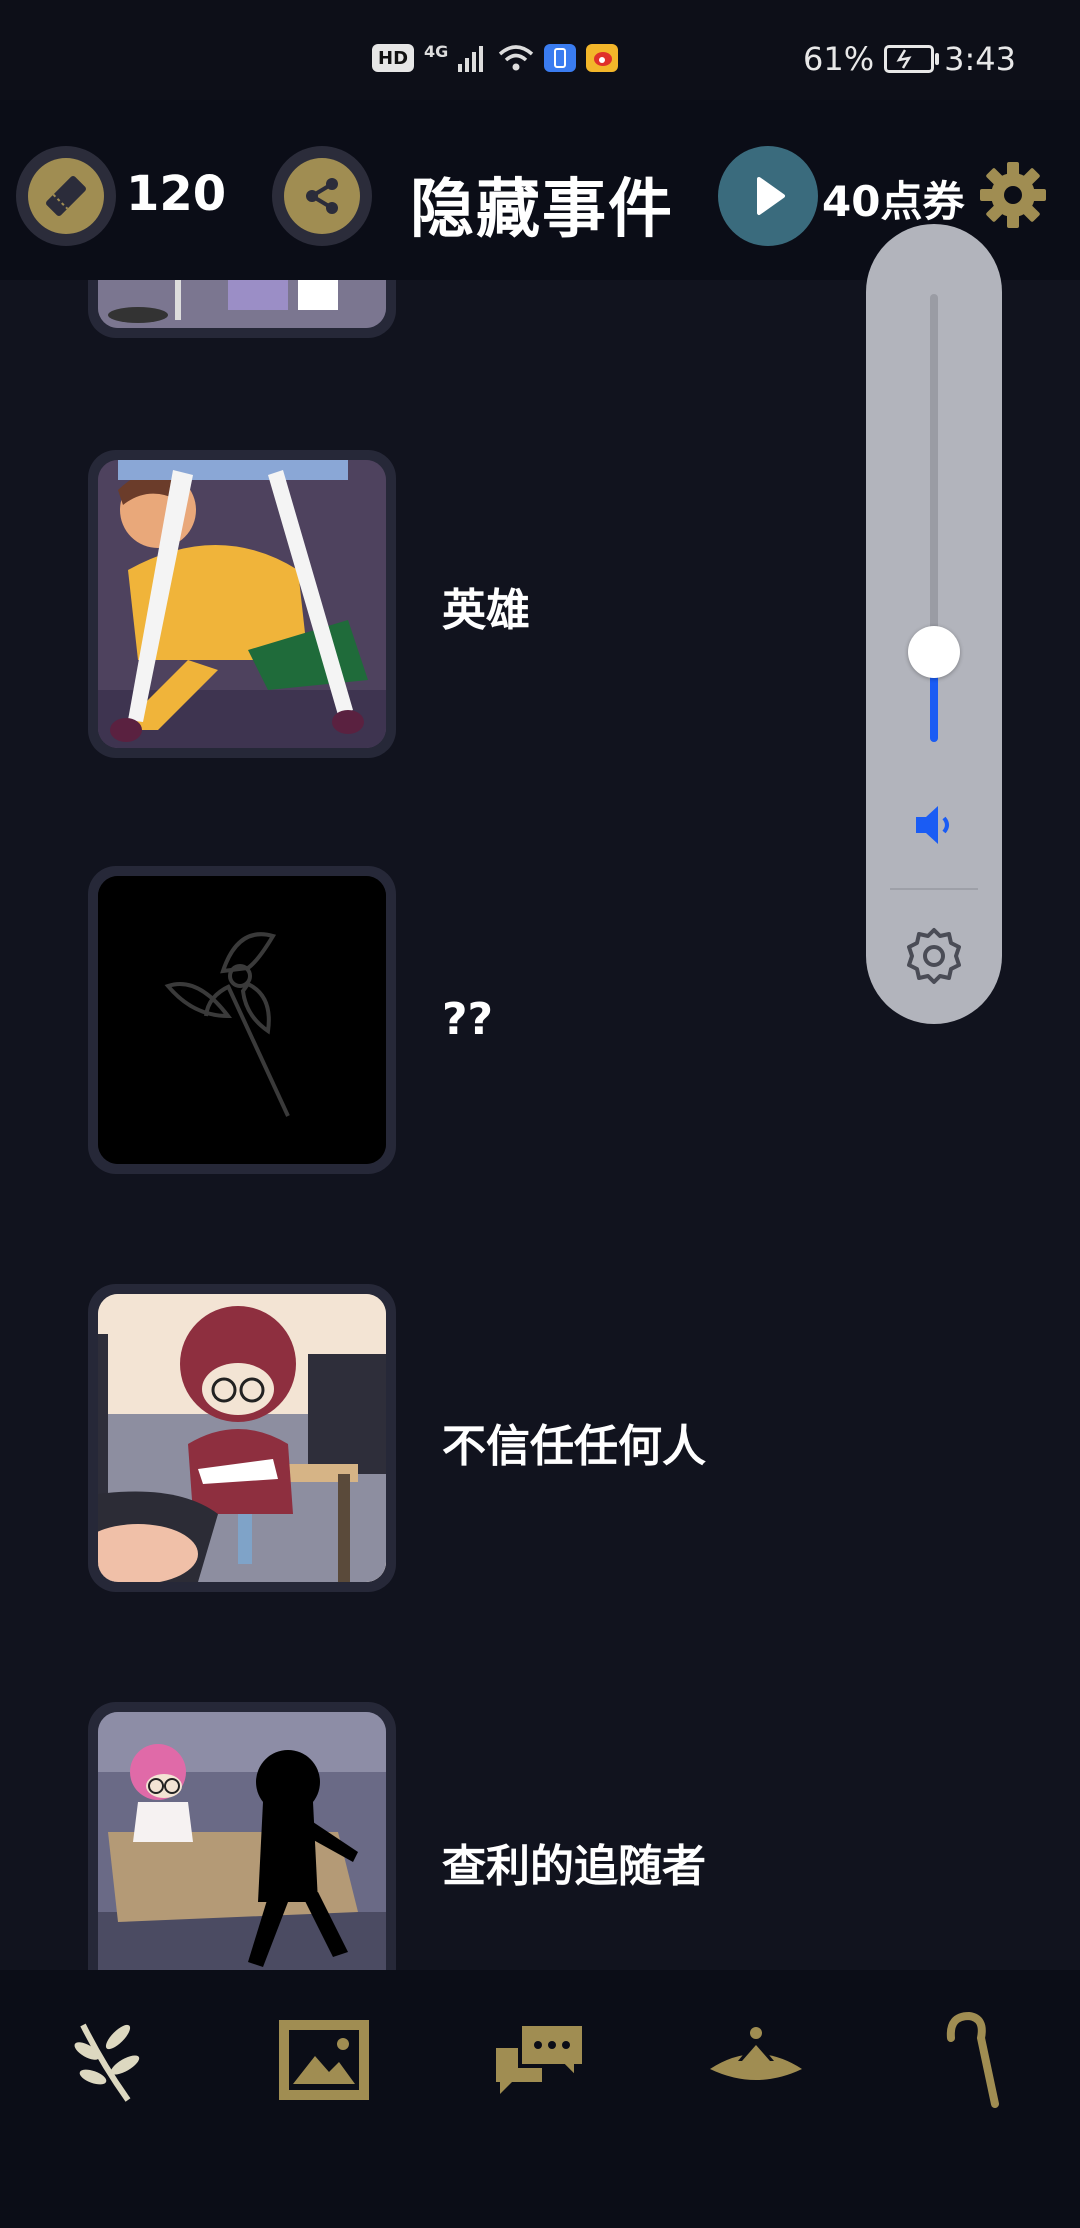 This screenshot has width=1080, height=2228. What do you see at coordinates (602, 58) in the screenshot?
I see `weibo-icon` at bounding box center [602, 58].